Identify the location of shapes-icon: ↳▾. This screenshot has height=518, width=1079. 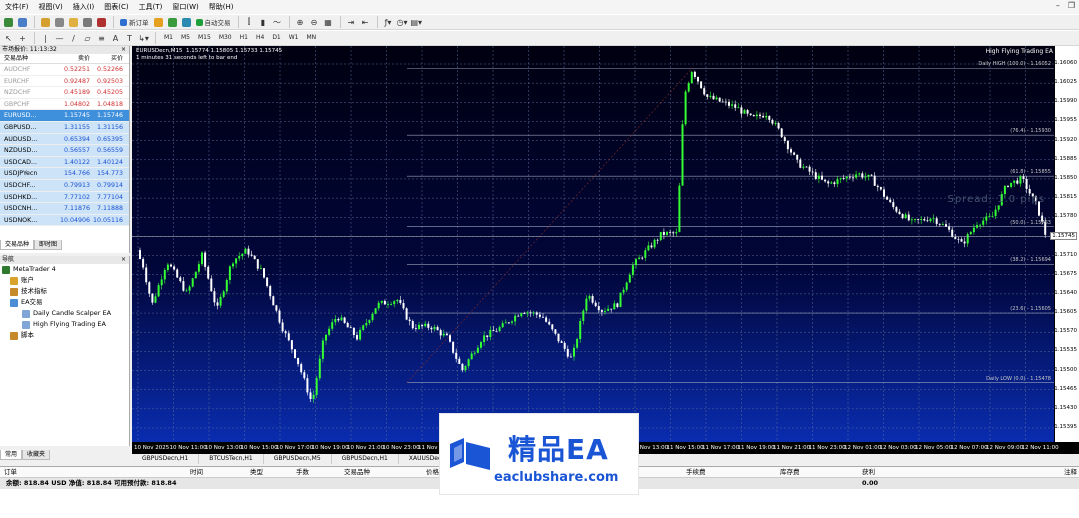
(143, 38).